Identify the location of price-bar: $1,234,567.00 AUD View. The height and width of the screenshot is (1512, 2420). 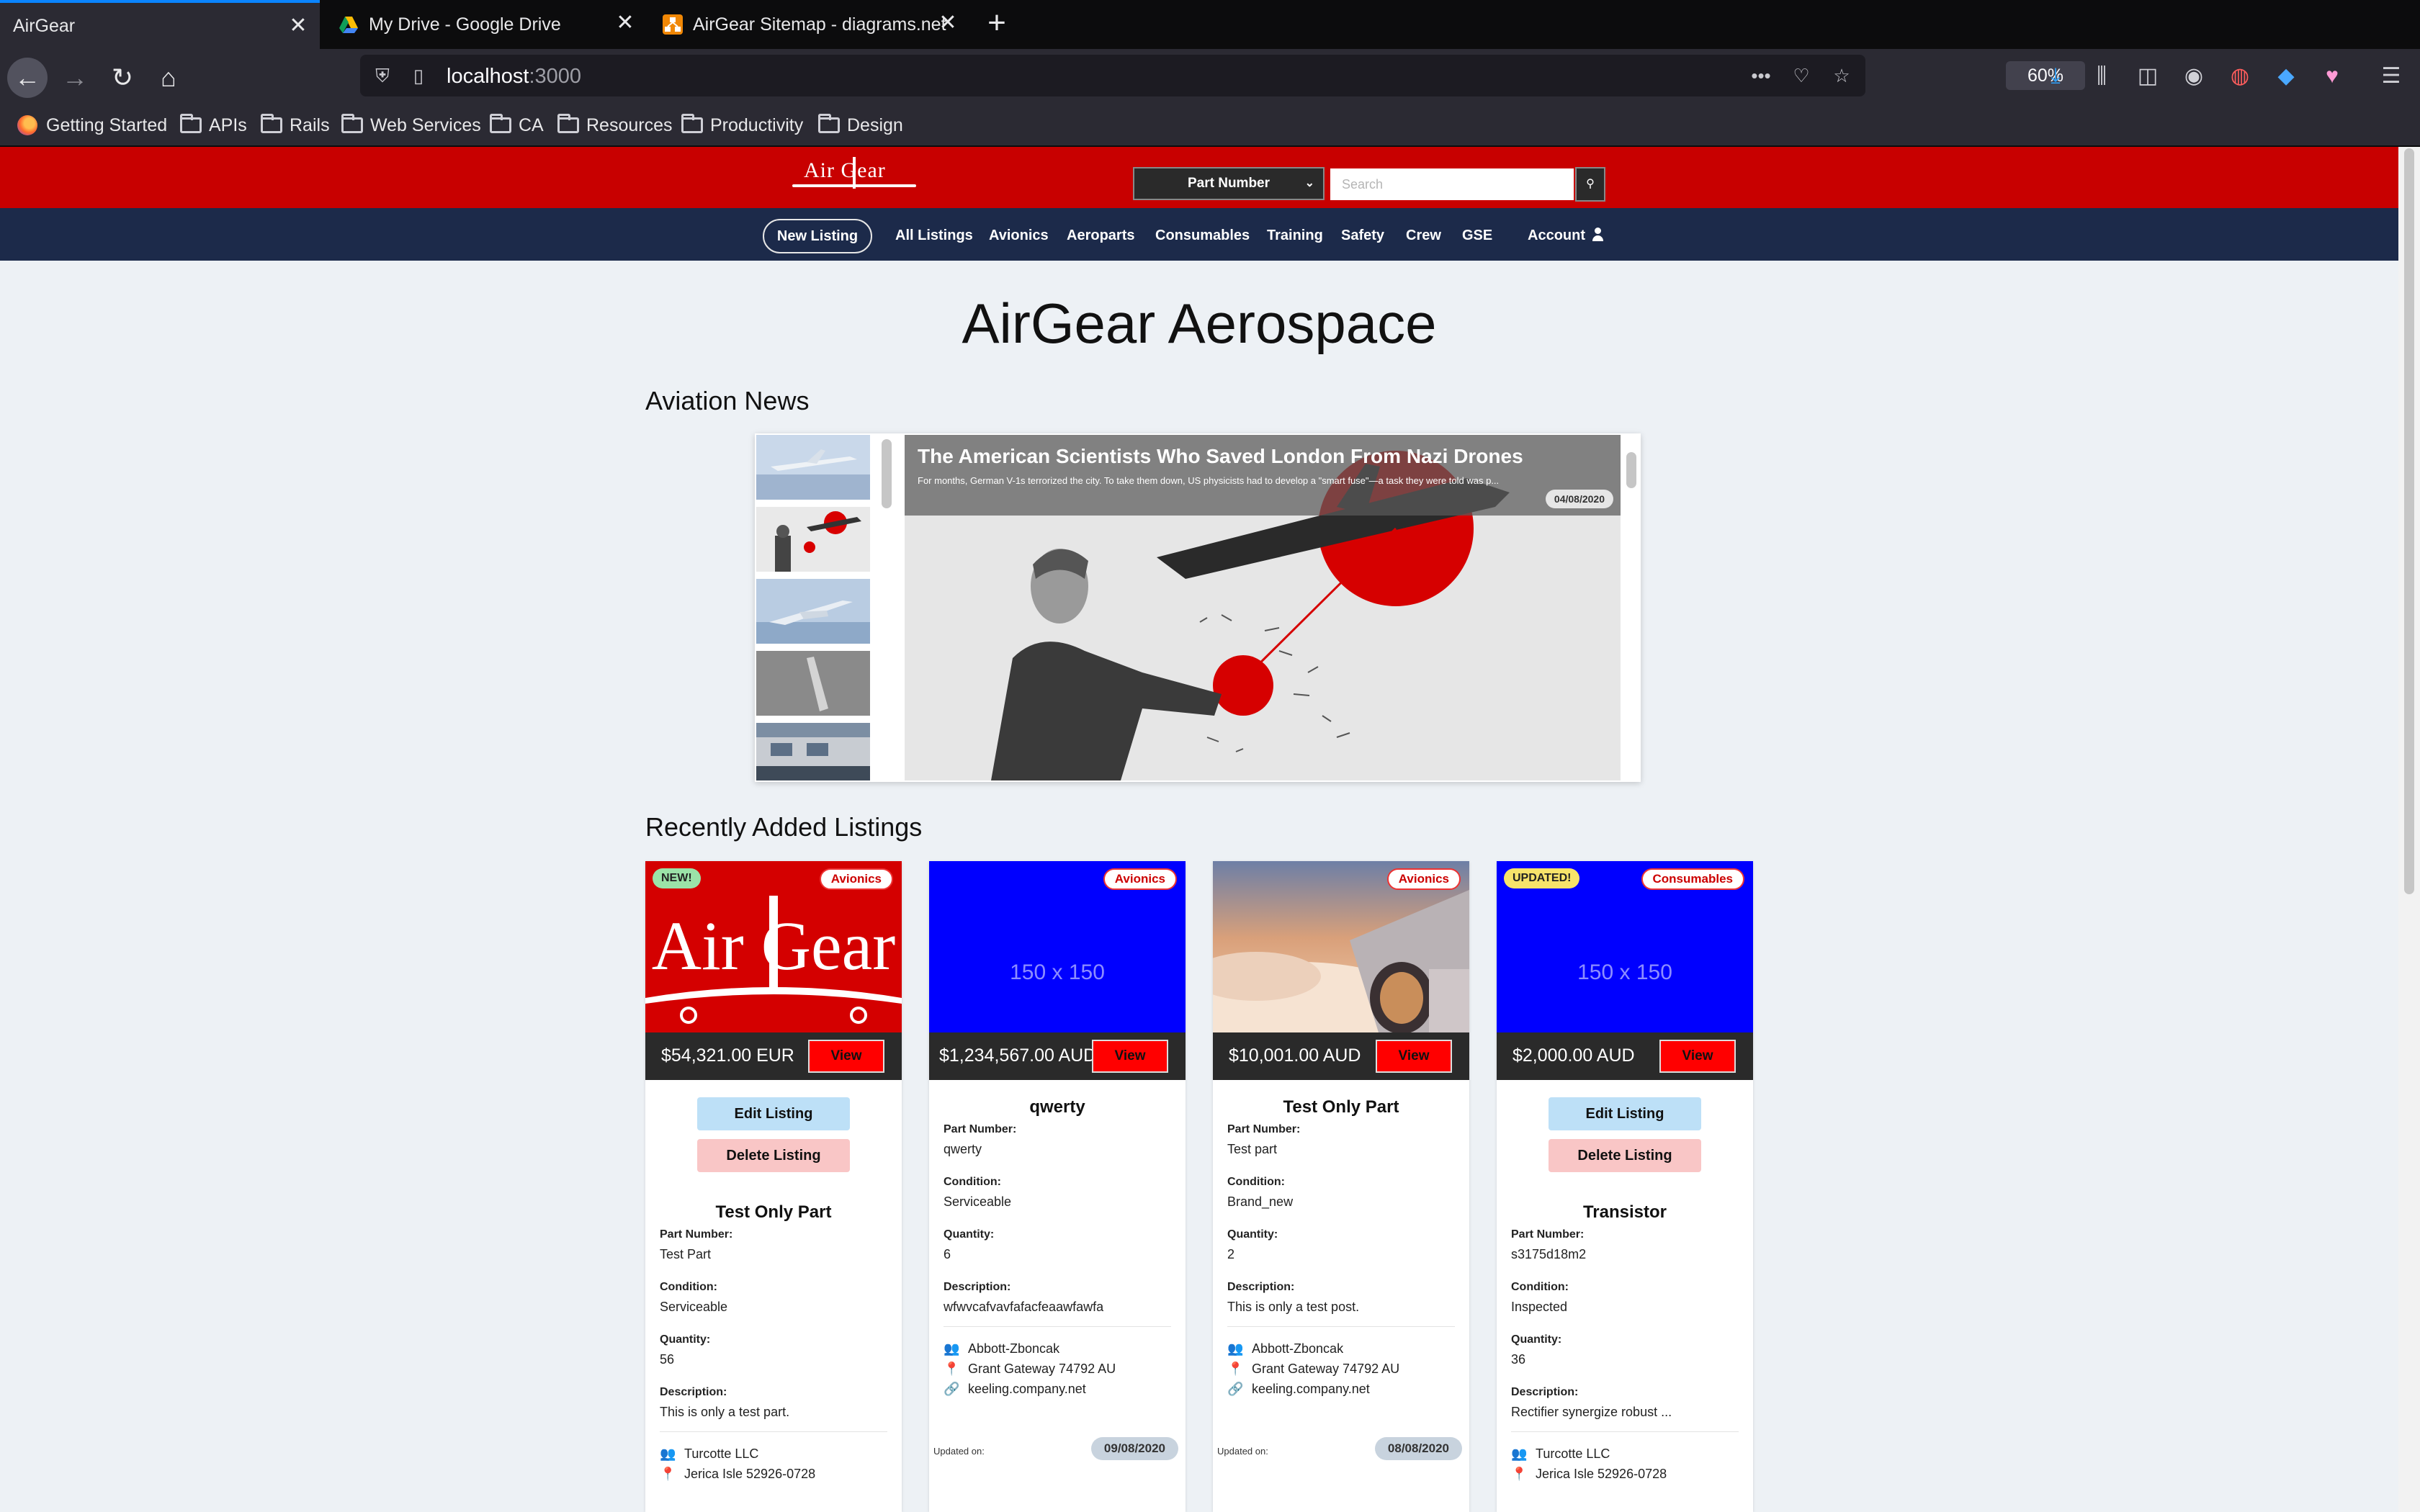
(1057, 1056).